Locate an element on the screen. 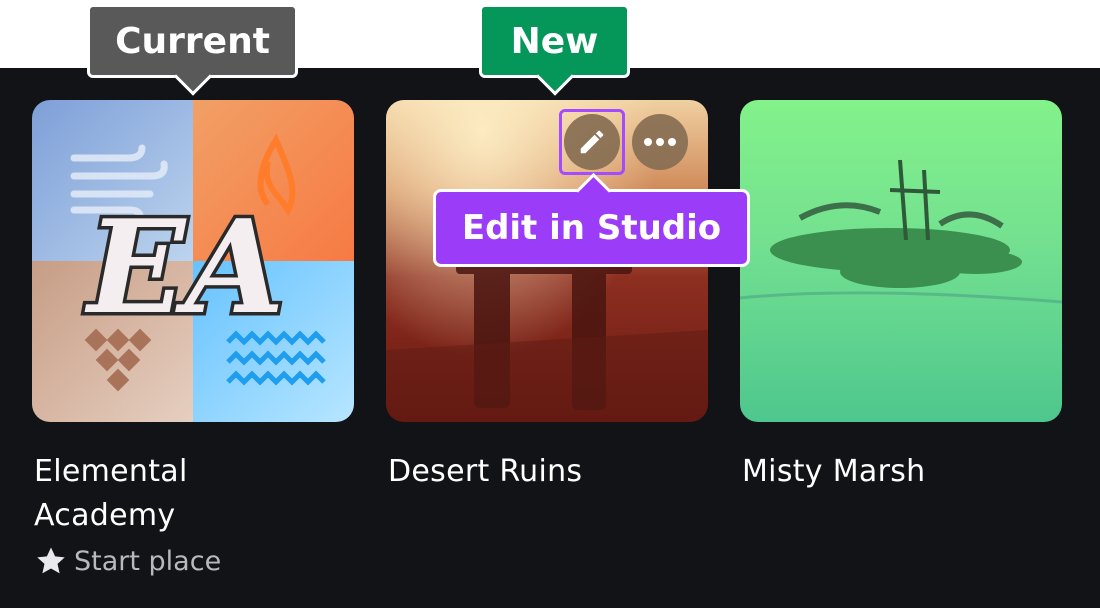  current-callout: Current is located at coordinates (192, 41).